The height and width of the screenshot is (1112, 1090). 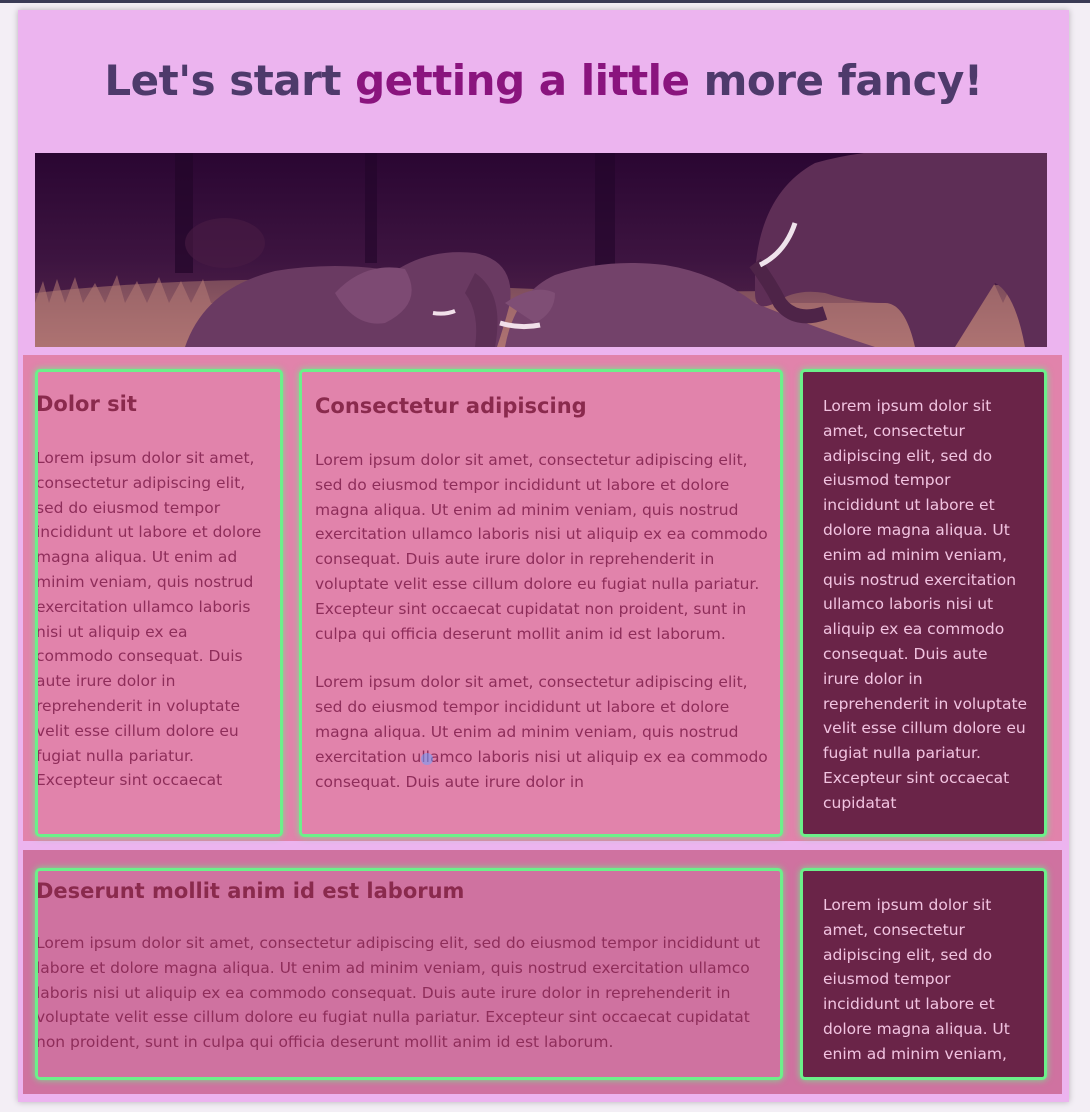 I want to click on column-heading: Dolor sit, so click(x=86, y=404).